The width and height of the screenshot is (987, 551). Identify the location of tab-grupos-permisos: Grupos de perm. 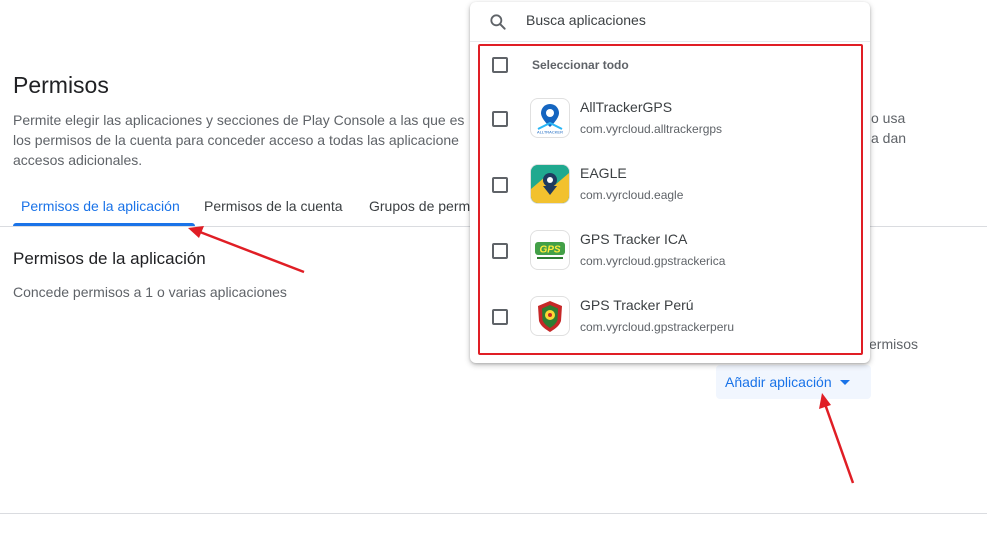
(419, 206).